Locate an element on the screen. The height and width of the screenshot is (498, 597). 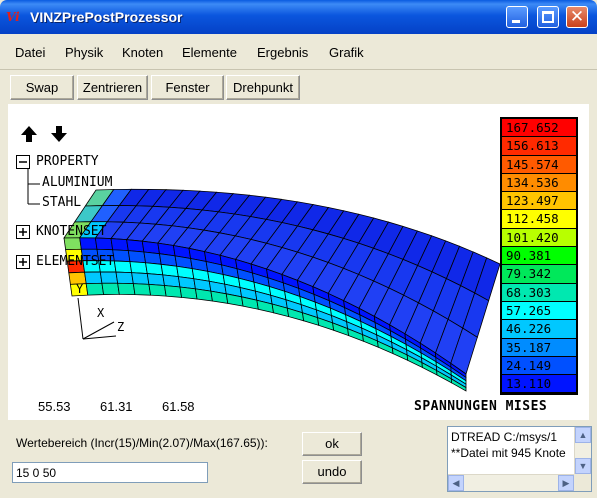
ok-button: ok is located at coordinates (332, 444).